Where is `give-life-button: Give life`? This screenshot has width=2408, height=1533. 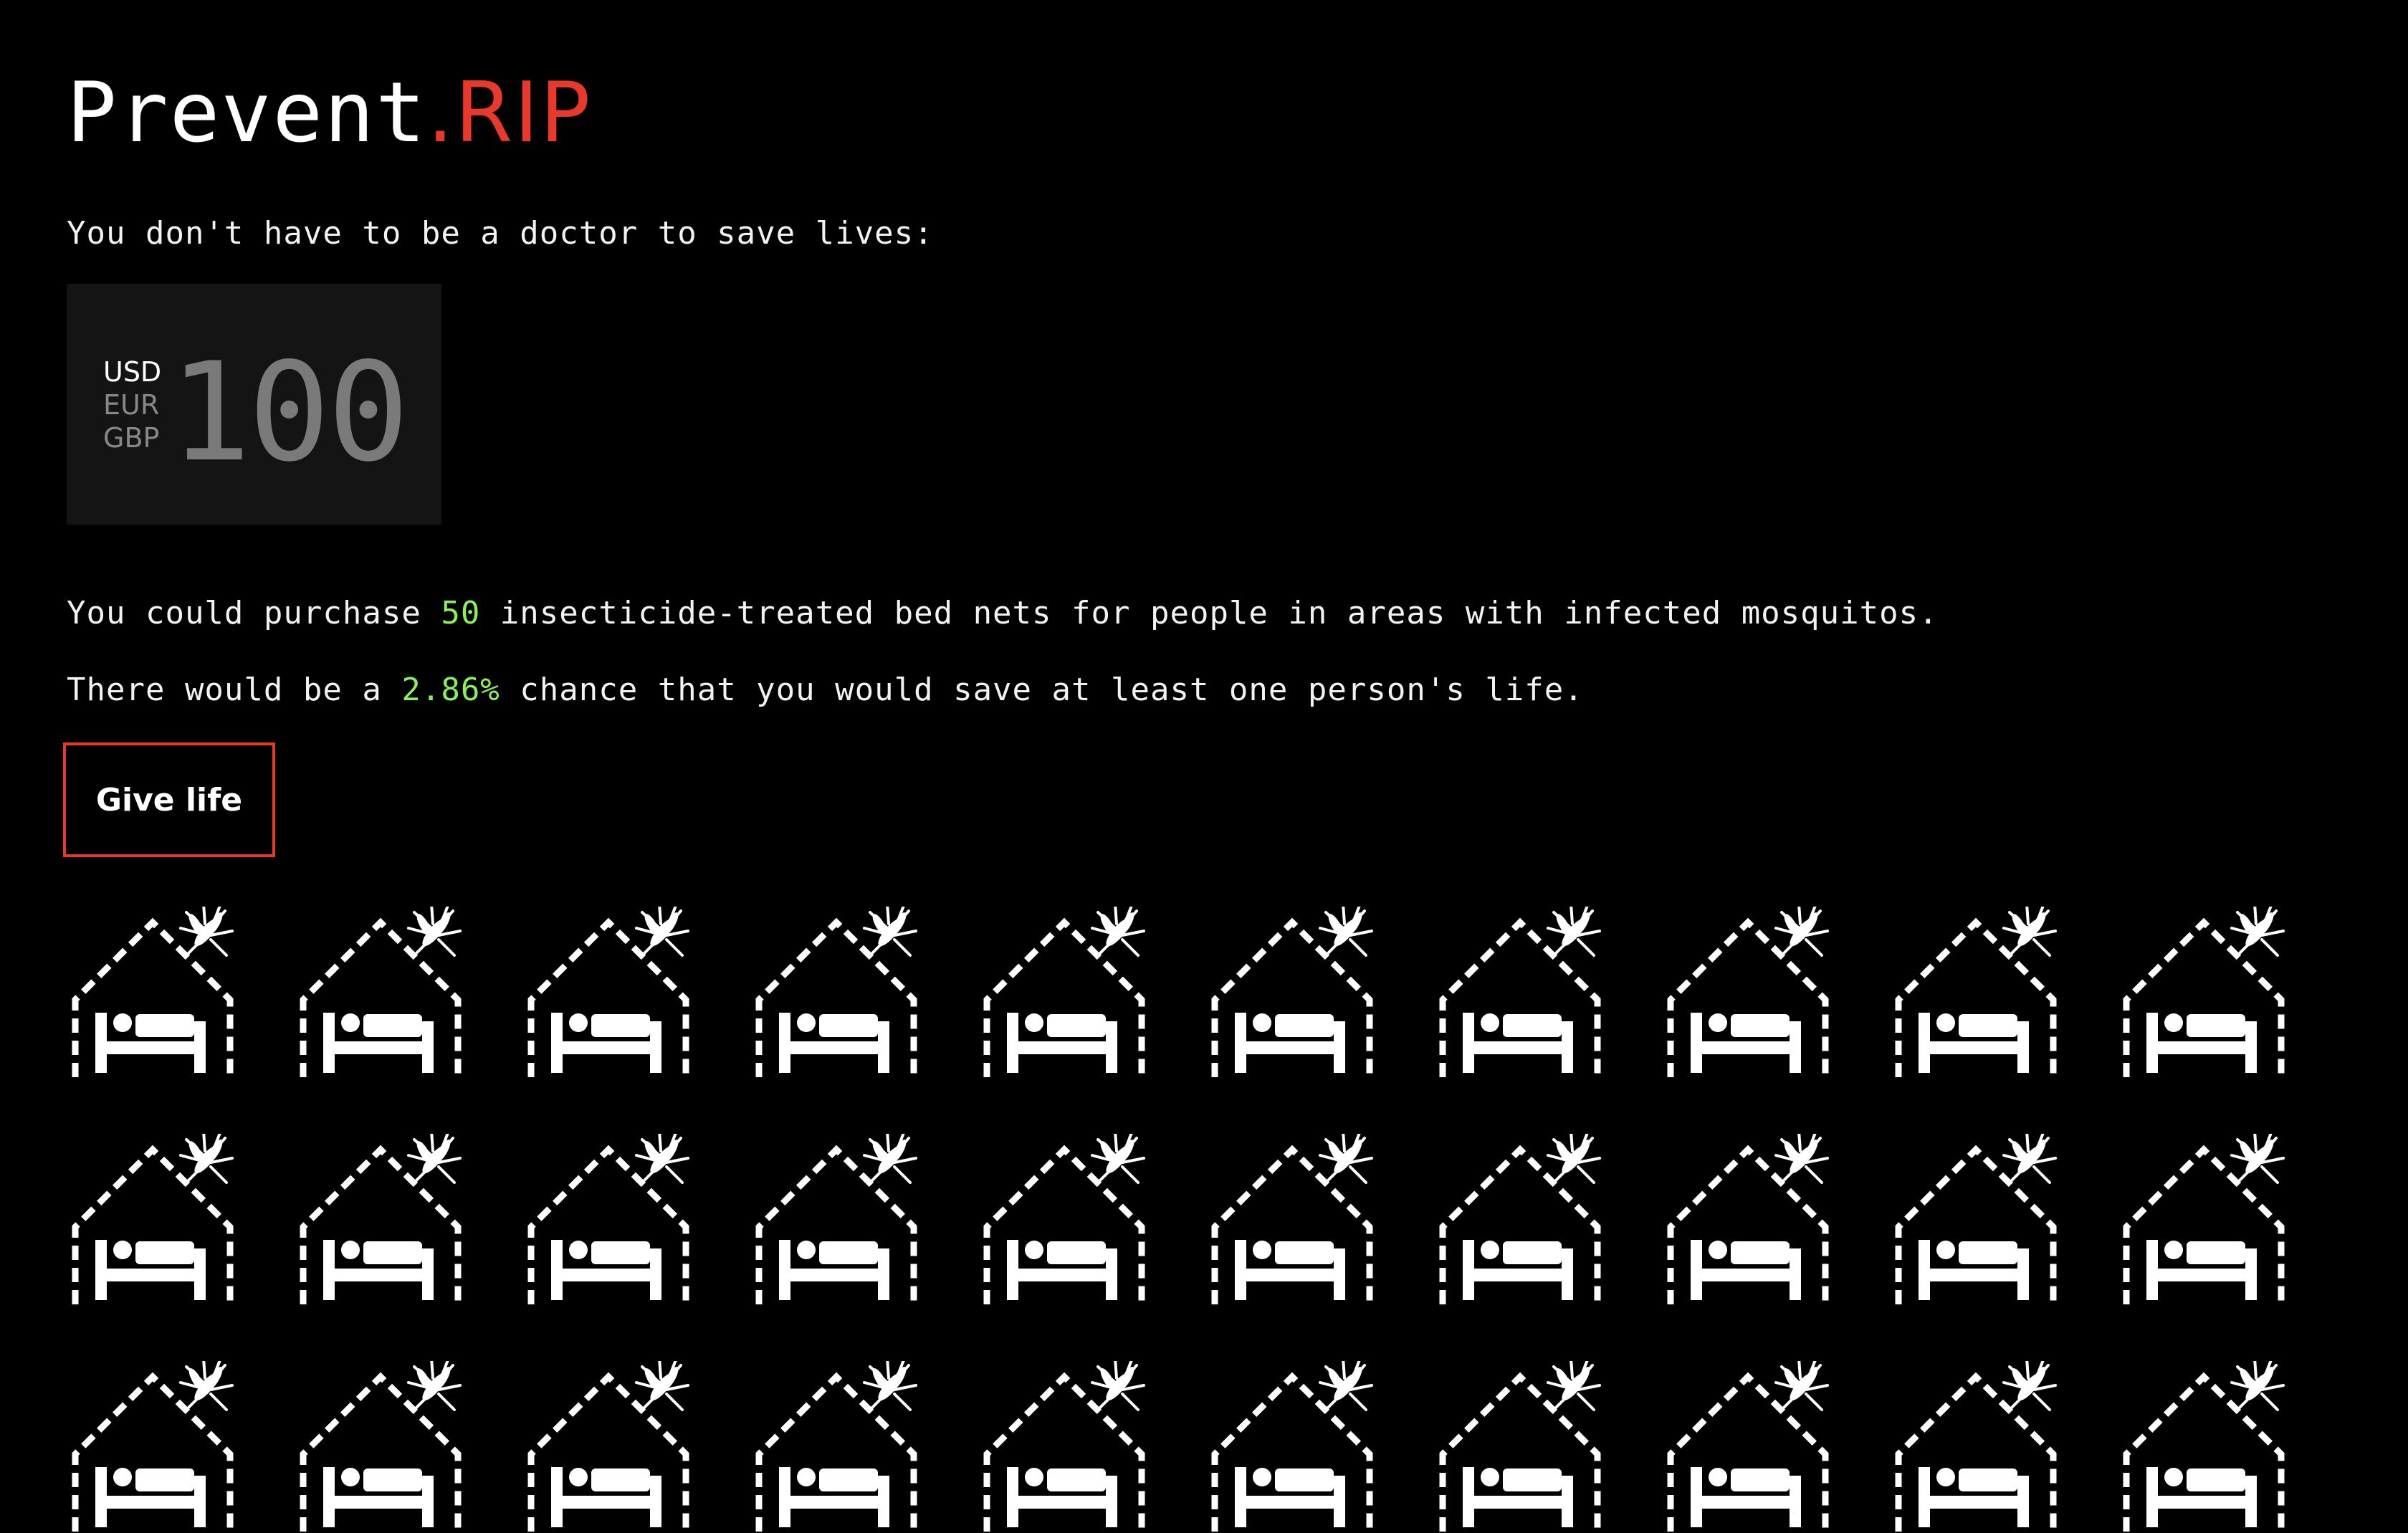 give-life-button: Give life is located at coordinates (169, 799).